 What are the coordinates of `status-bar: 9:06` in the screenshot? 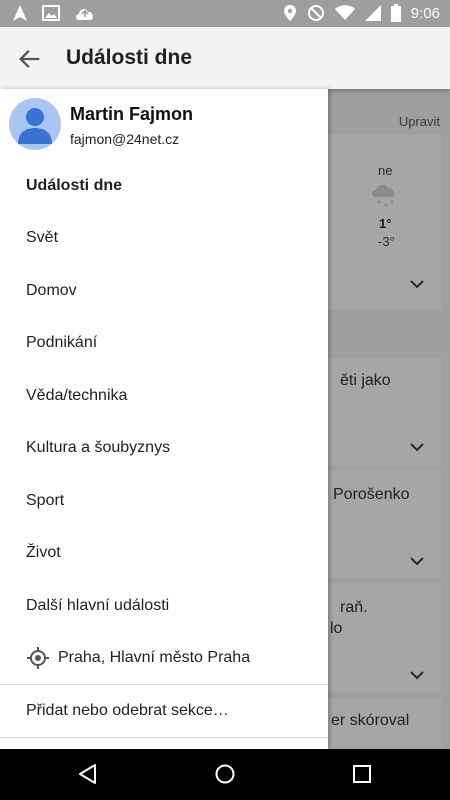 It's located at (225, 13).